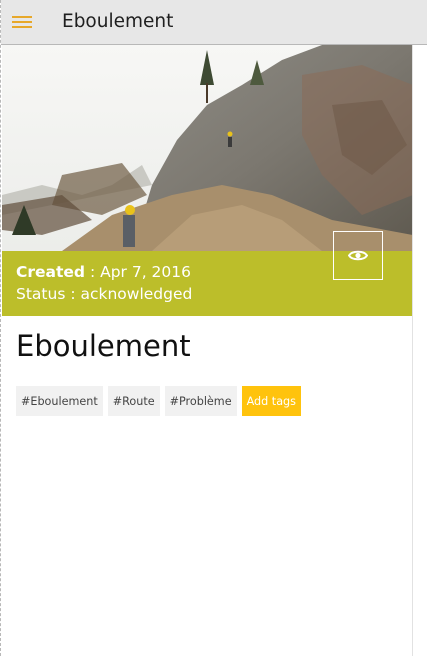 The height and width of the screenshot is (656, 427). I want to click on eye-icon, so click(358, 255).